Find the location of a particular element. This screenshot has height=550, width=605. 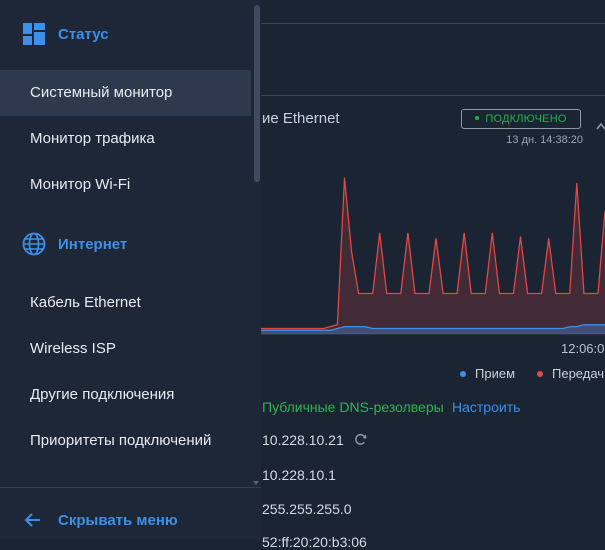

refresh-icon is located at coordinates (360, 439).